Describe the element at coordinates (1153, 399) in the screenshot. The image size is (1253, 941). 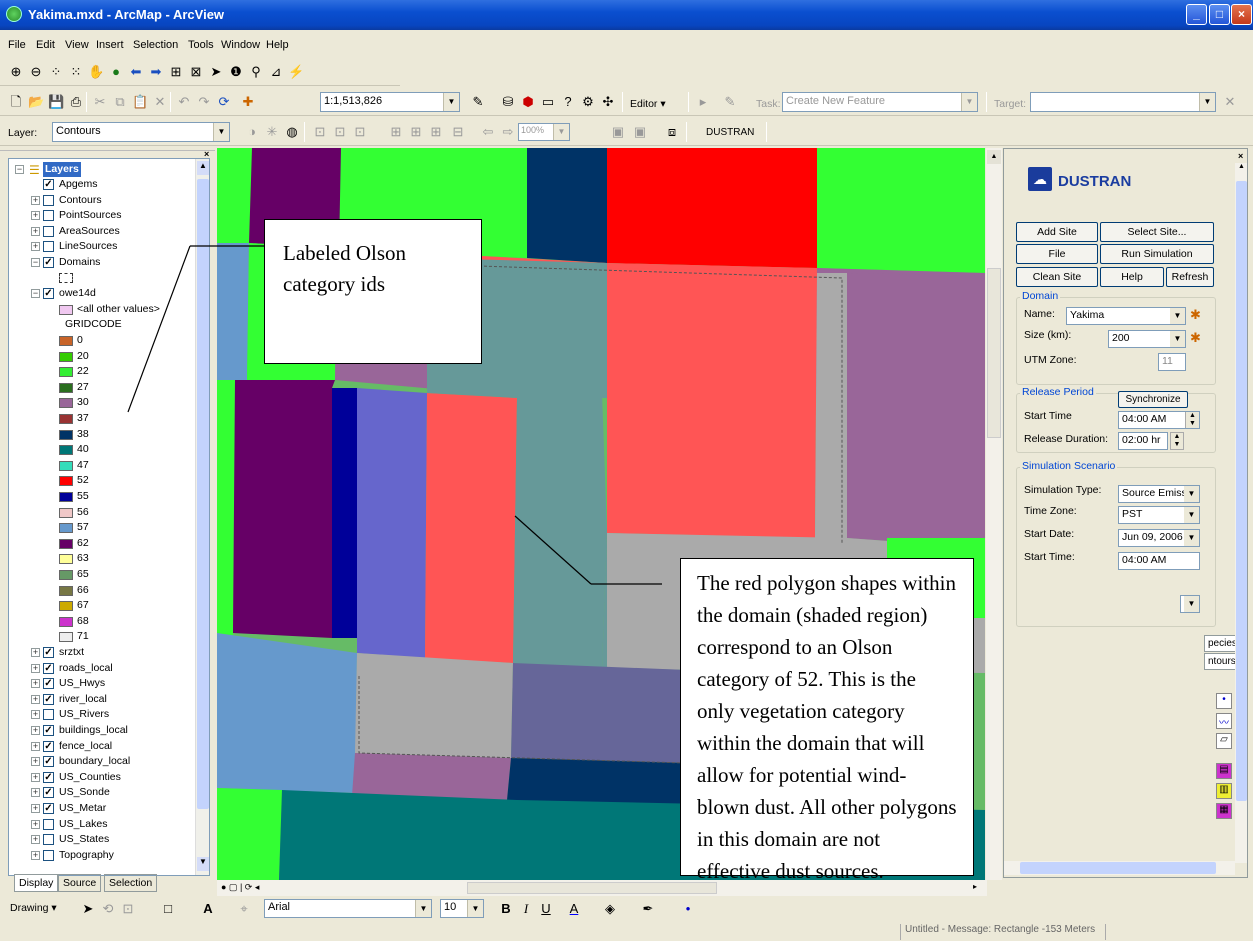
I see `synchronize-button: Synchronize` at that location.